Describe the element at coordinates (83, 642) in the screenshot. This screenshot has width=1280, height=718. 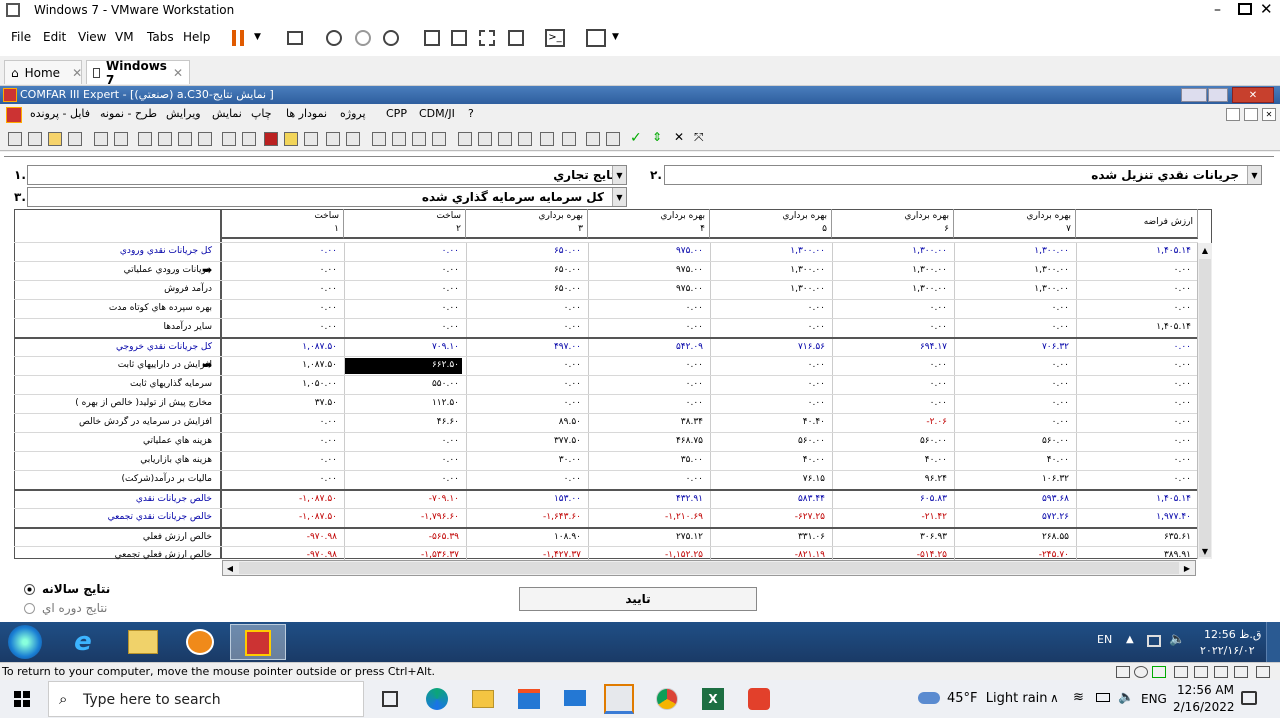
I see `internet-explorer-icon: e` at that location.